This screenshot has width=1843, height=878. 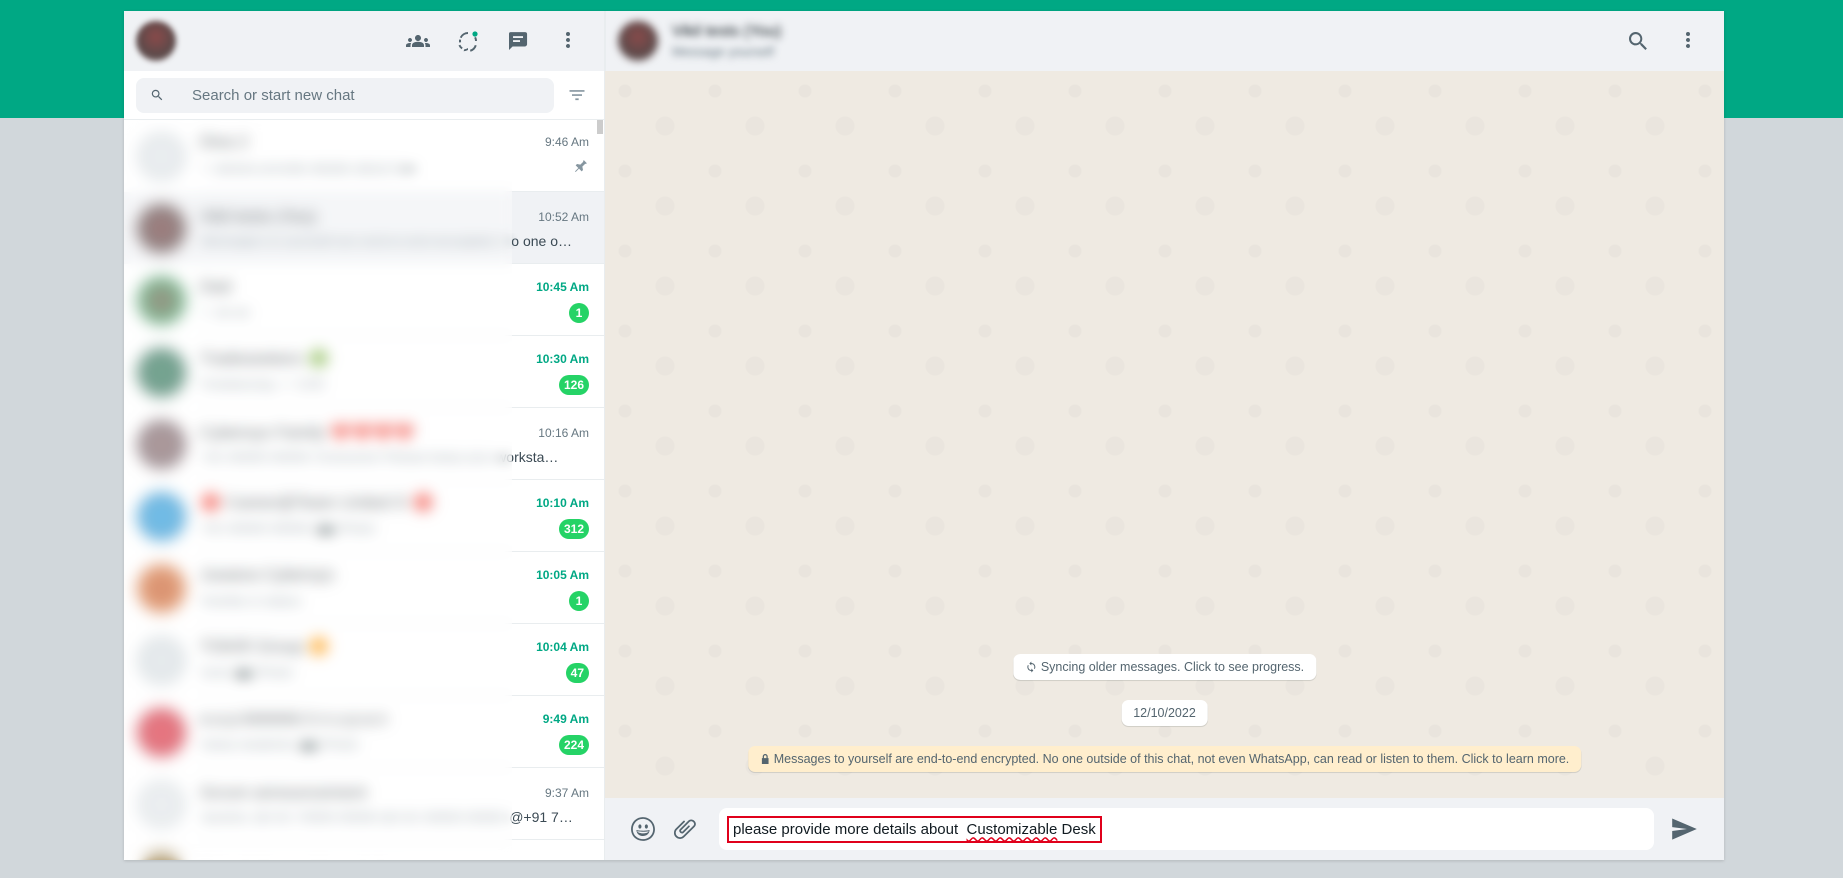 I want to click on typed-message-end: Desk, so click(x=1076, y=829).